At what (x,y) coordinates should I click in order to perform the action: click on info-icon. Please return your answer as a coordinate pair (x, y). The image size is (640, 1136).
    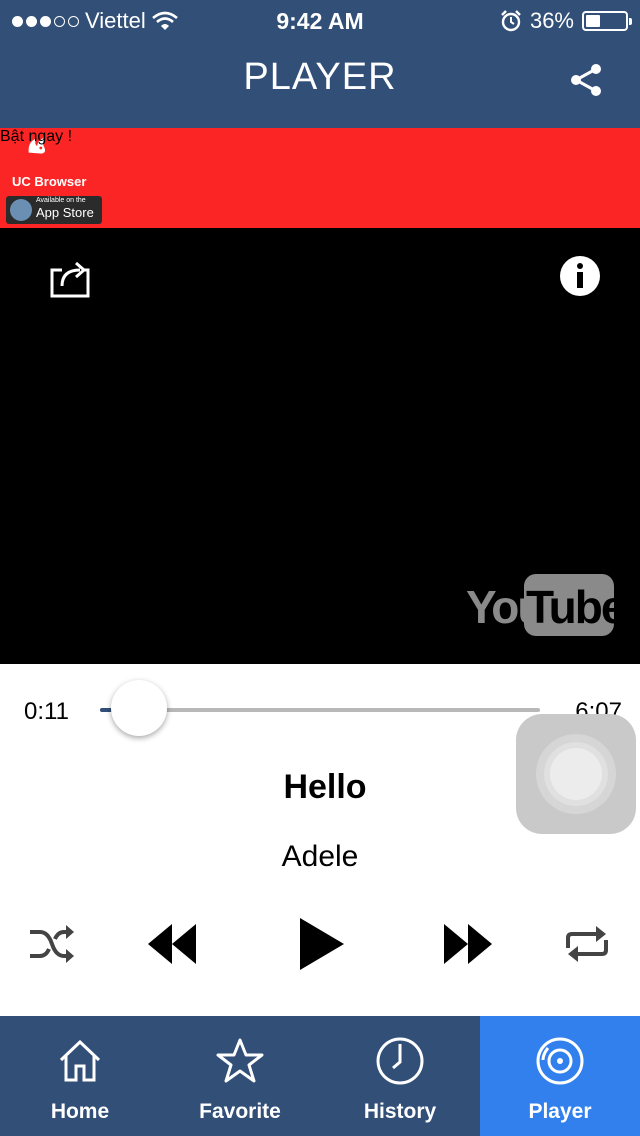
    Looking at the image, I should click on (580, 276).